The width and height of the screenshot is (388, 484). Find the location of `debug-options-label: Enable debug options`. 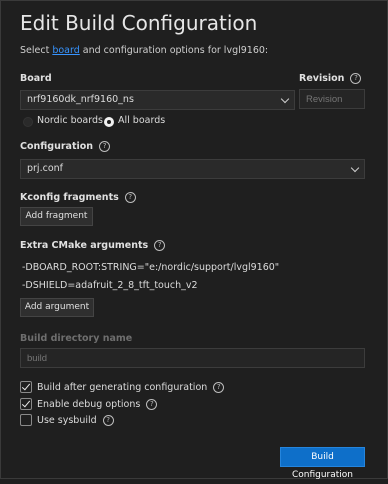

debug-options-label: Enable debug options is located at coordinates (89, 404).